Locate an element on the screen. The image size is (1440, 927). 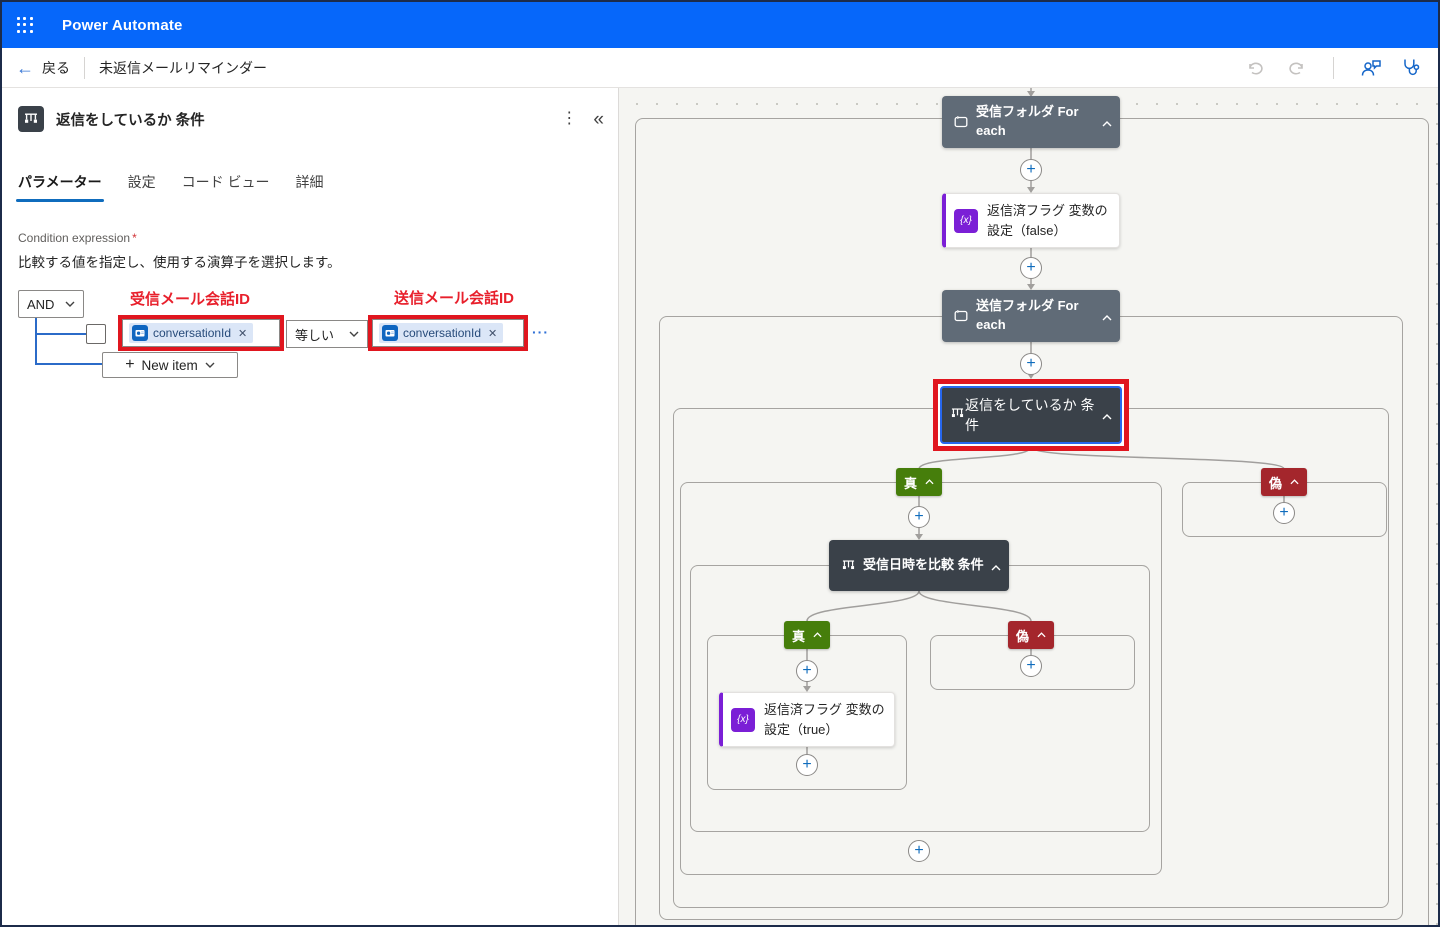
condition-description: 比較する値を指定し、使用する演算子を選択します。 is located at coordinates (179, 262).